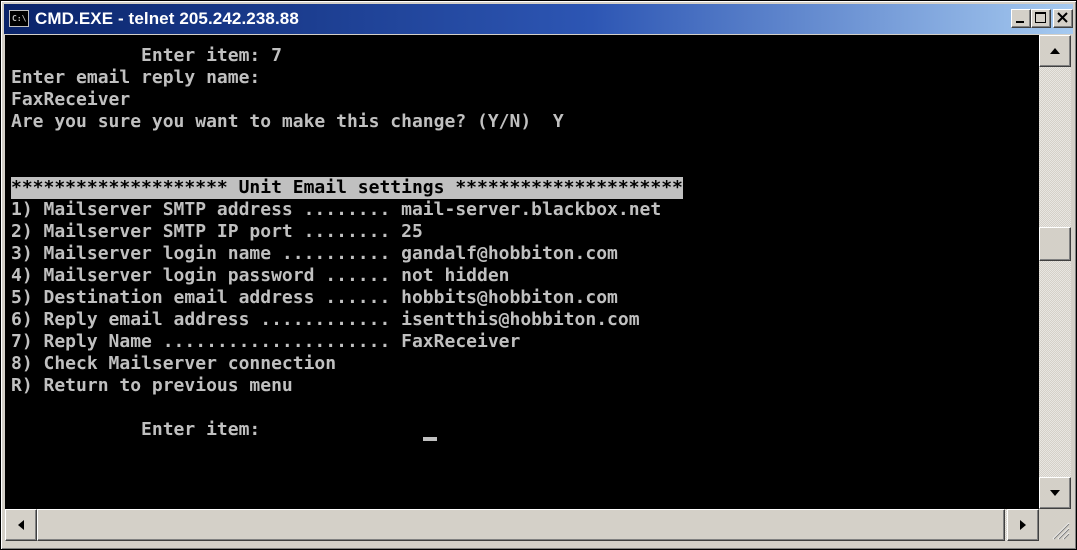 Image resolution: width=1077 pixels, height=550 pixels. I want to click on console-line: Enter item: 7, so click(146, 55).